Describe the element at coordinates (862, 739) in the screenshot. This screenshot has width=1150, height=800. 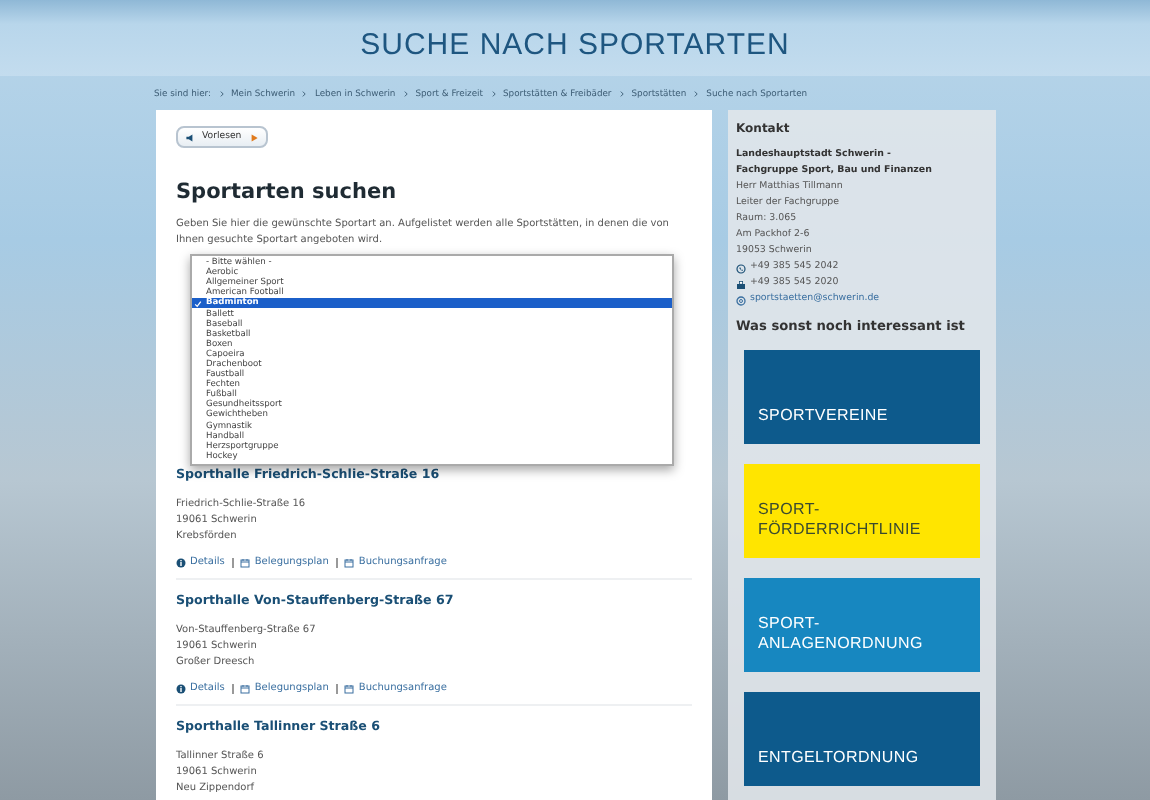
I see `link-tile: ENTGELTORDNUNG` at that location.